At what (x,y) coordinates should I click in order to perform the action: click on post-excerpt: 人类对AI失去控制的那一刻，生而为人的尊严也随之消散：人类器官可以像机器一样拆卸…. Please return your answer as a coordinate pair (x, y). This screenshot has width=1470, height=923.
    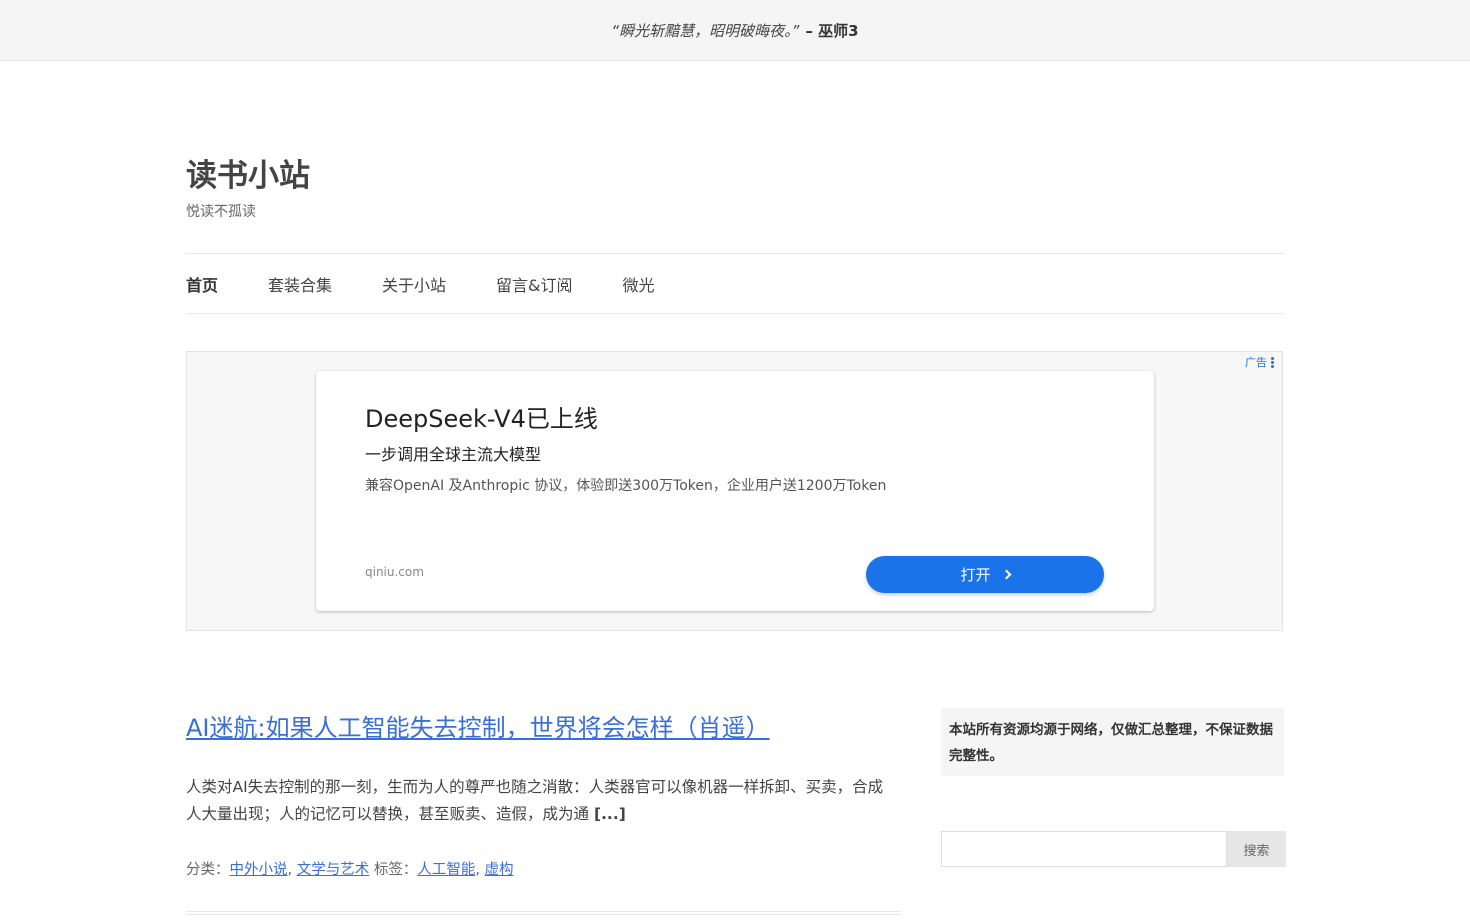
    Looking at the image, I should click on (541, 801).